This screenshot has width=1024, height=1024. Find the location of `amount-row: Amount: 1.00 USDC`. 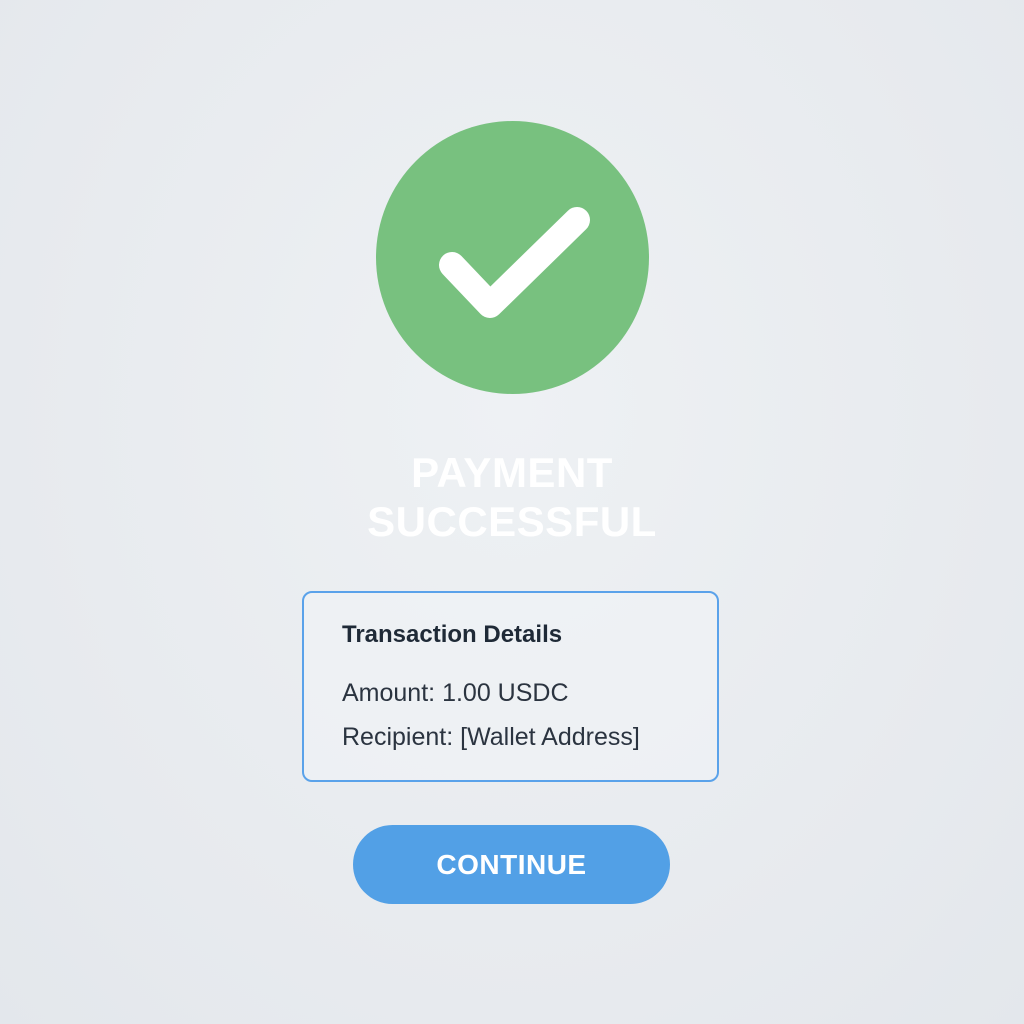

amount-row: Amount: 1.00 USDC is located at coordinates (455, 693).